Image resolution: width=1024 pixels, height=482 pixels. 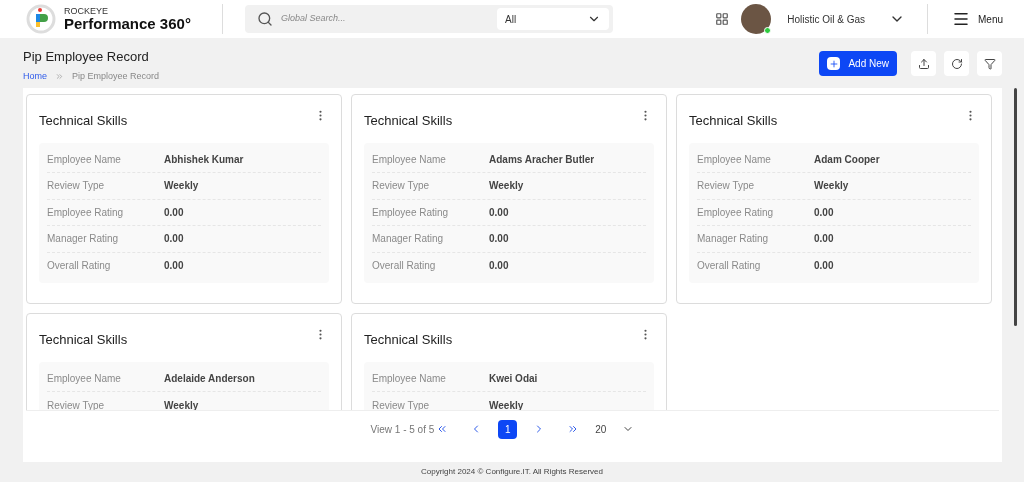 I want to click on page-title: Pip Employee Record, so click(x=86, y=57).